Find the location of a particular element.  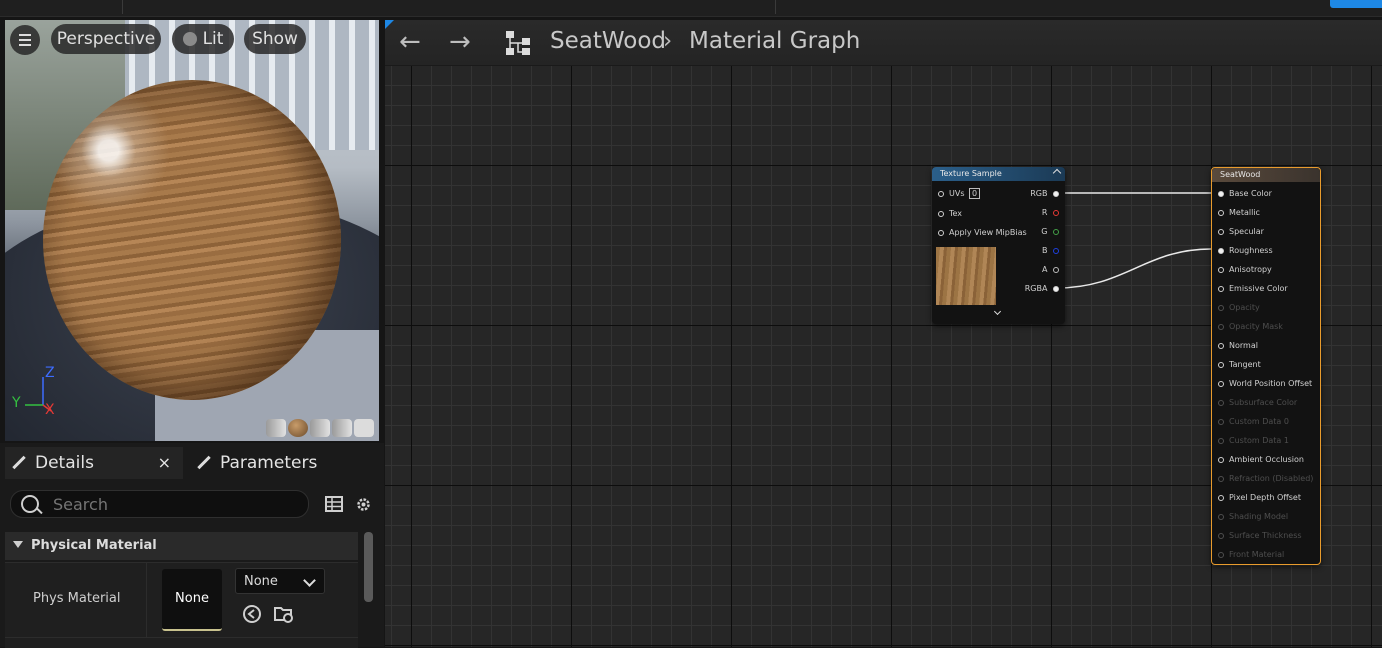

material-pin: Roughness is located at coordinates (1245, 250).